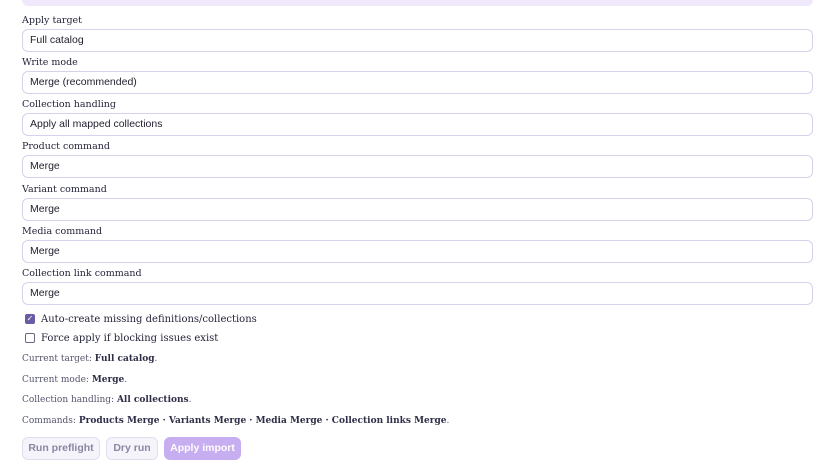 The width and height of the screenshot is (828, 466). I want to click on write-mode-field: Write mode Merge (recommended), so click(417, 75).